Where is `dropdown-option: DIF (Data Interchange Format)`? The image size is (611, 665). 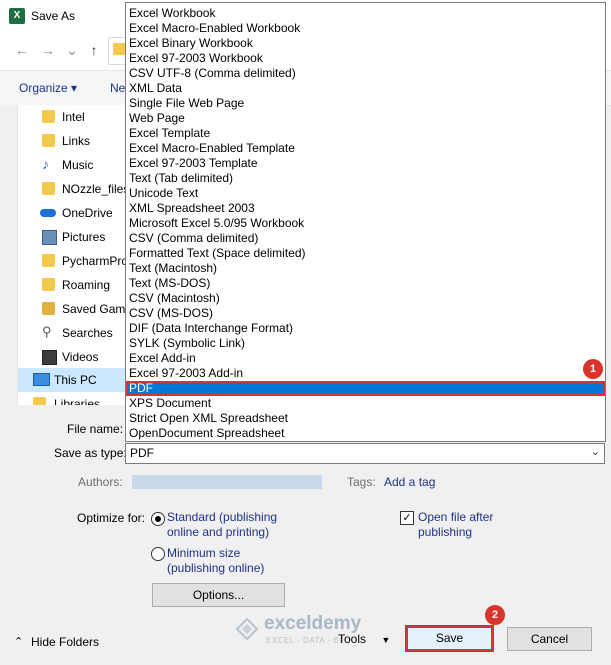 dropdown-option: DIF (Data Interchange Format) is located at coordinates (365, 328).